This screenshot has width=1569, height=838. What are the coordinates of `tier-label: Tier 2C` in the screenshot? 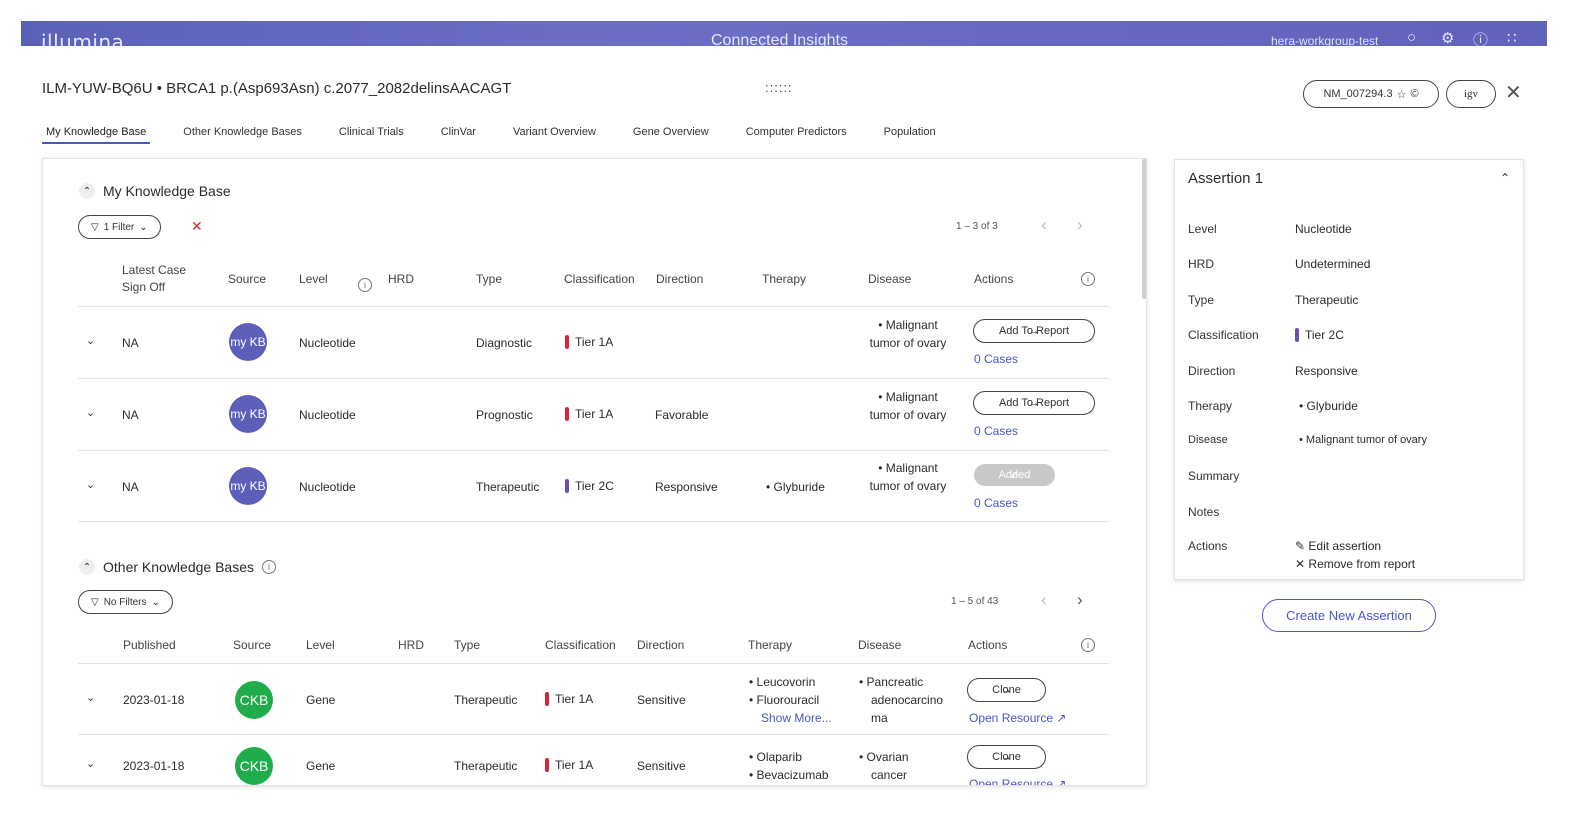 It's located at (594, 486).